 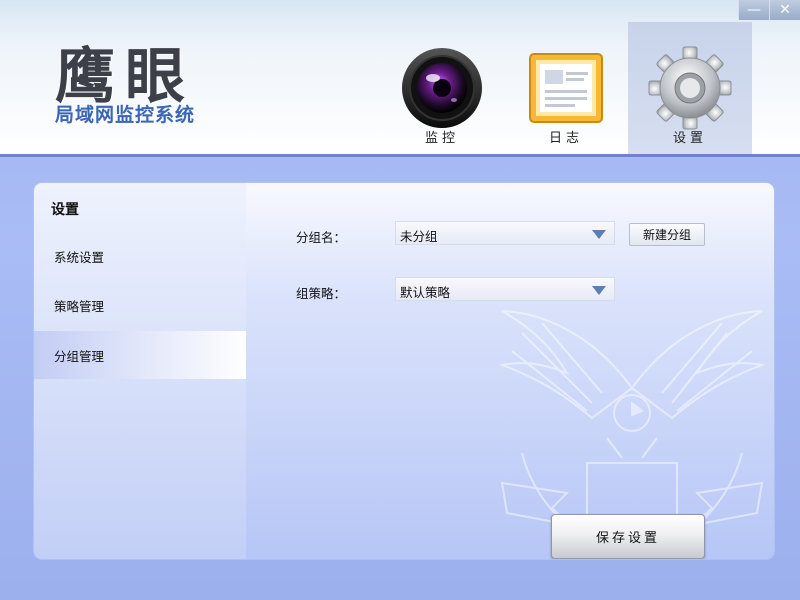 I want to click on group-name-label: 分组名：, so click(x=321, y=237).